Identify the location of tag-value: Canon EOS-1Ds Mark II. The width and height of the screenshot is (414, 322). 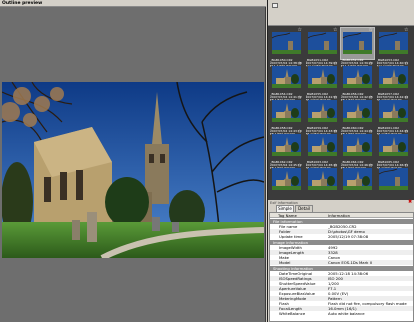
(350, 262).